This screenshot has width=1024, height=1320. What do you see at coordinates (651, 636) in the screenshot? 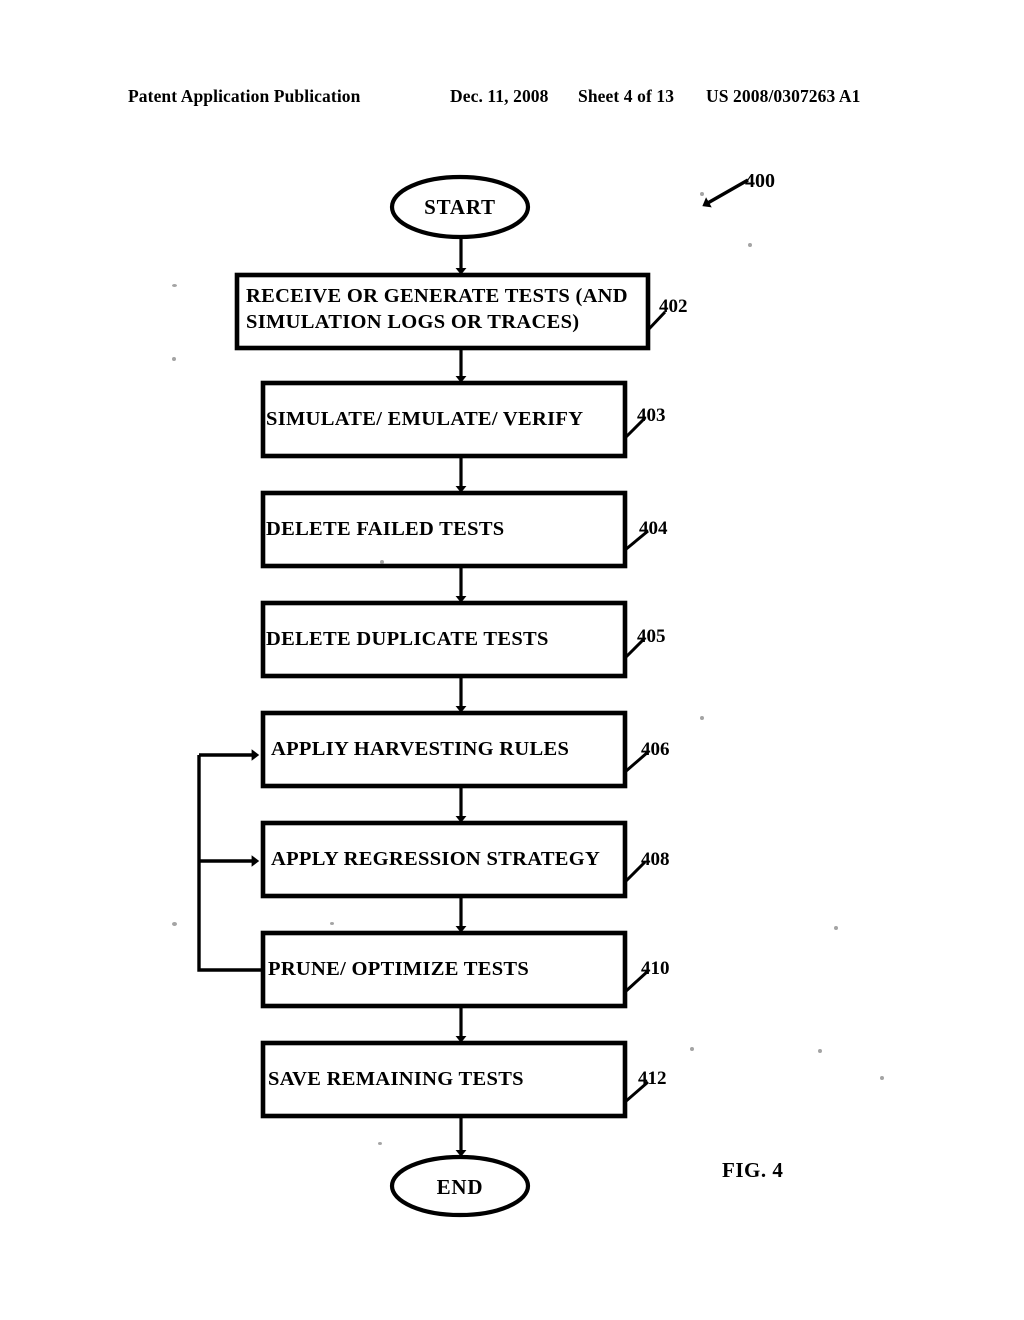
I see `reference-numeral-405: 405` at bounding box center [651, 636].